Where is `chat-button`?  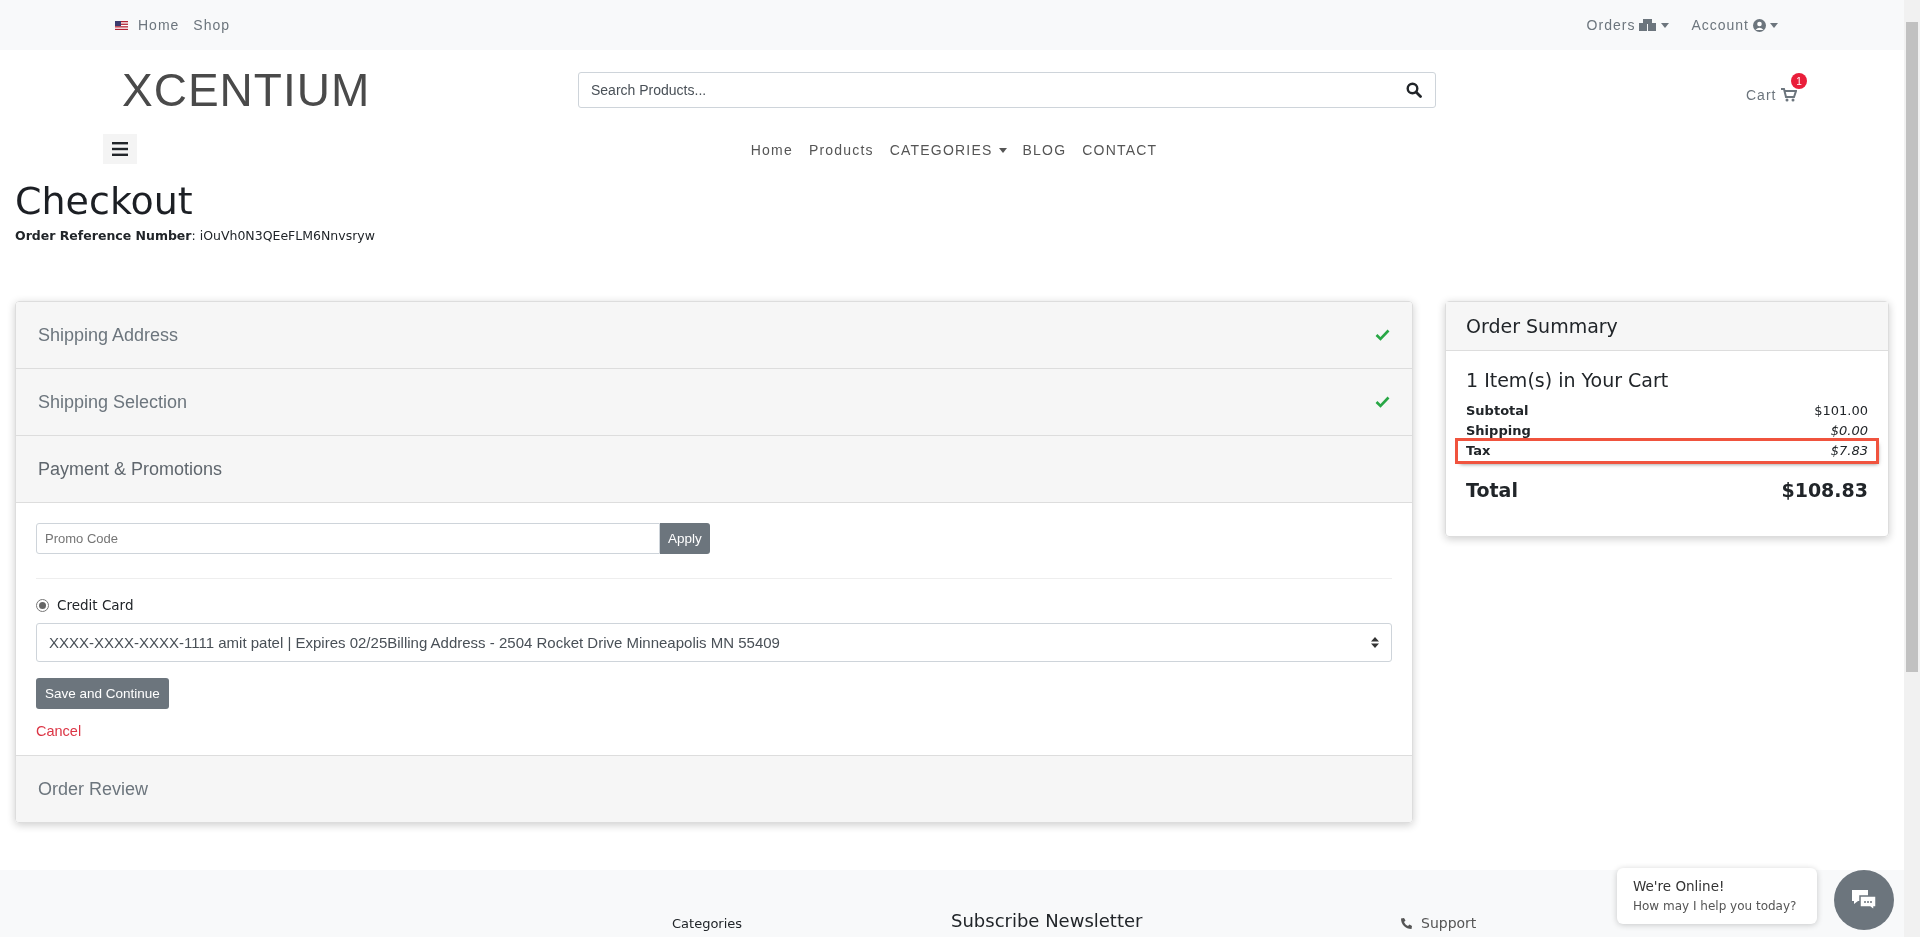 chat-button is located at coordinates (1864, 900).